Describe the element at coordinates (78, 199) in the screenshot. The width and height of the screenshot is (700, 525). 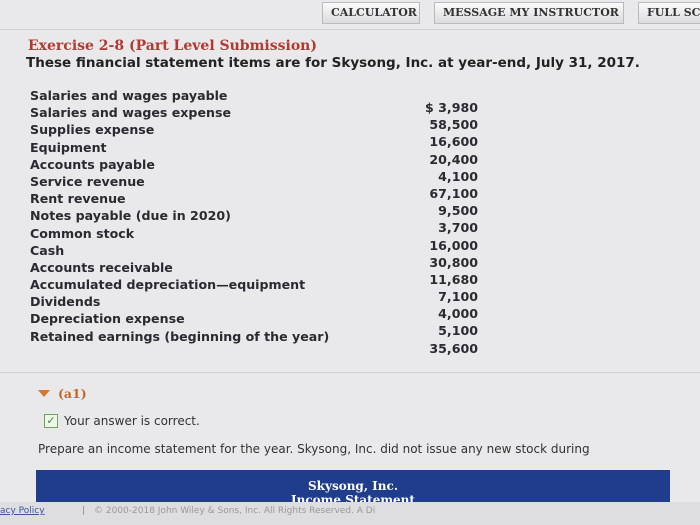
I see `item-label: Rent revenue` at that location.